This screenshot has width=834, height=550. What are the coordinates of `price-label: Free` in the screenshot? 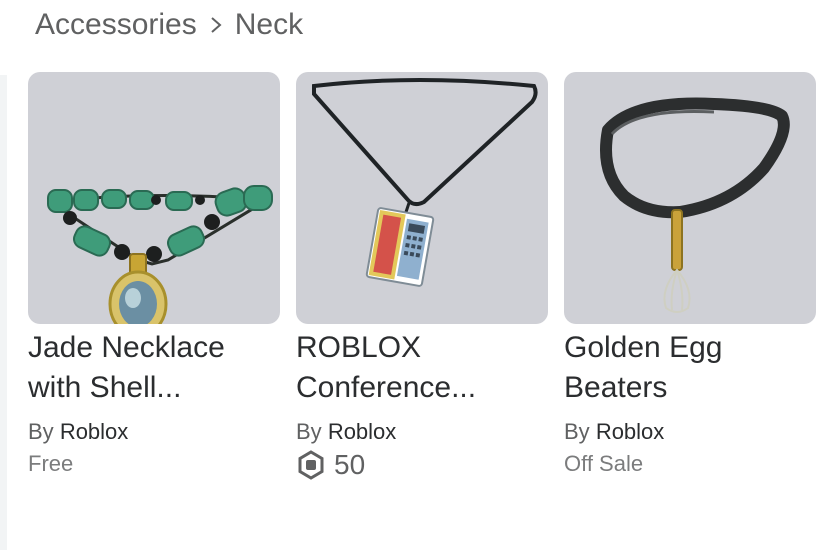 It's located at (51, 463).